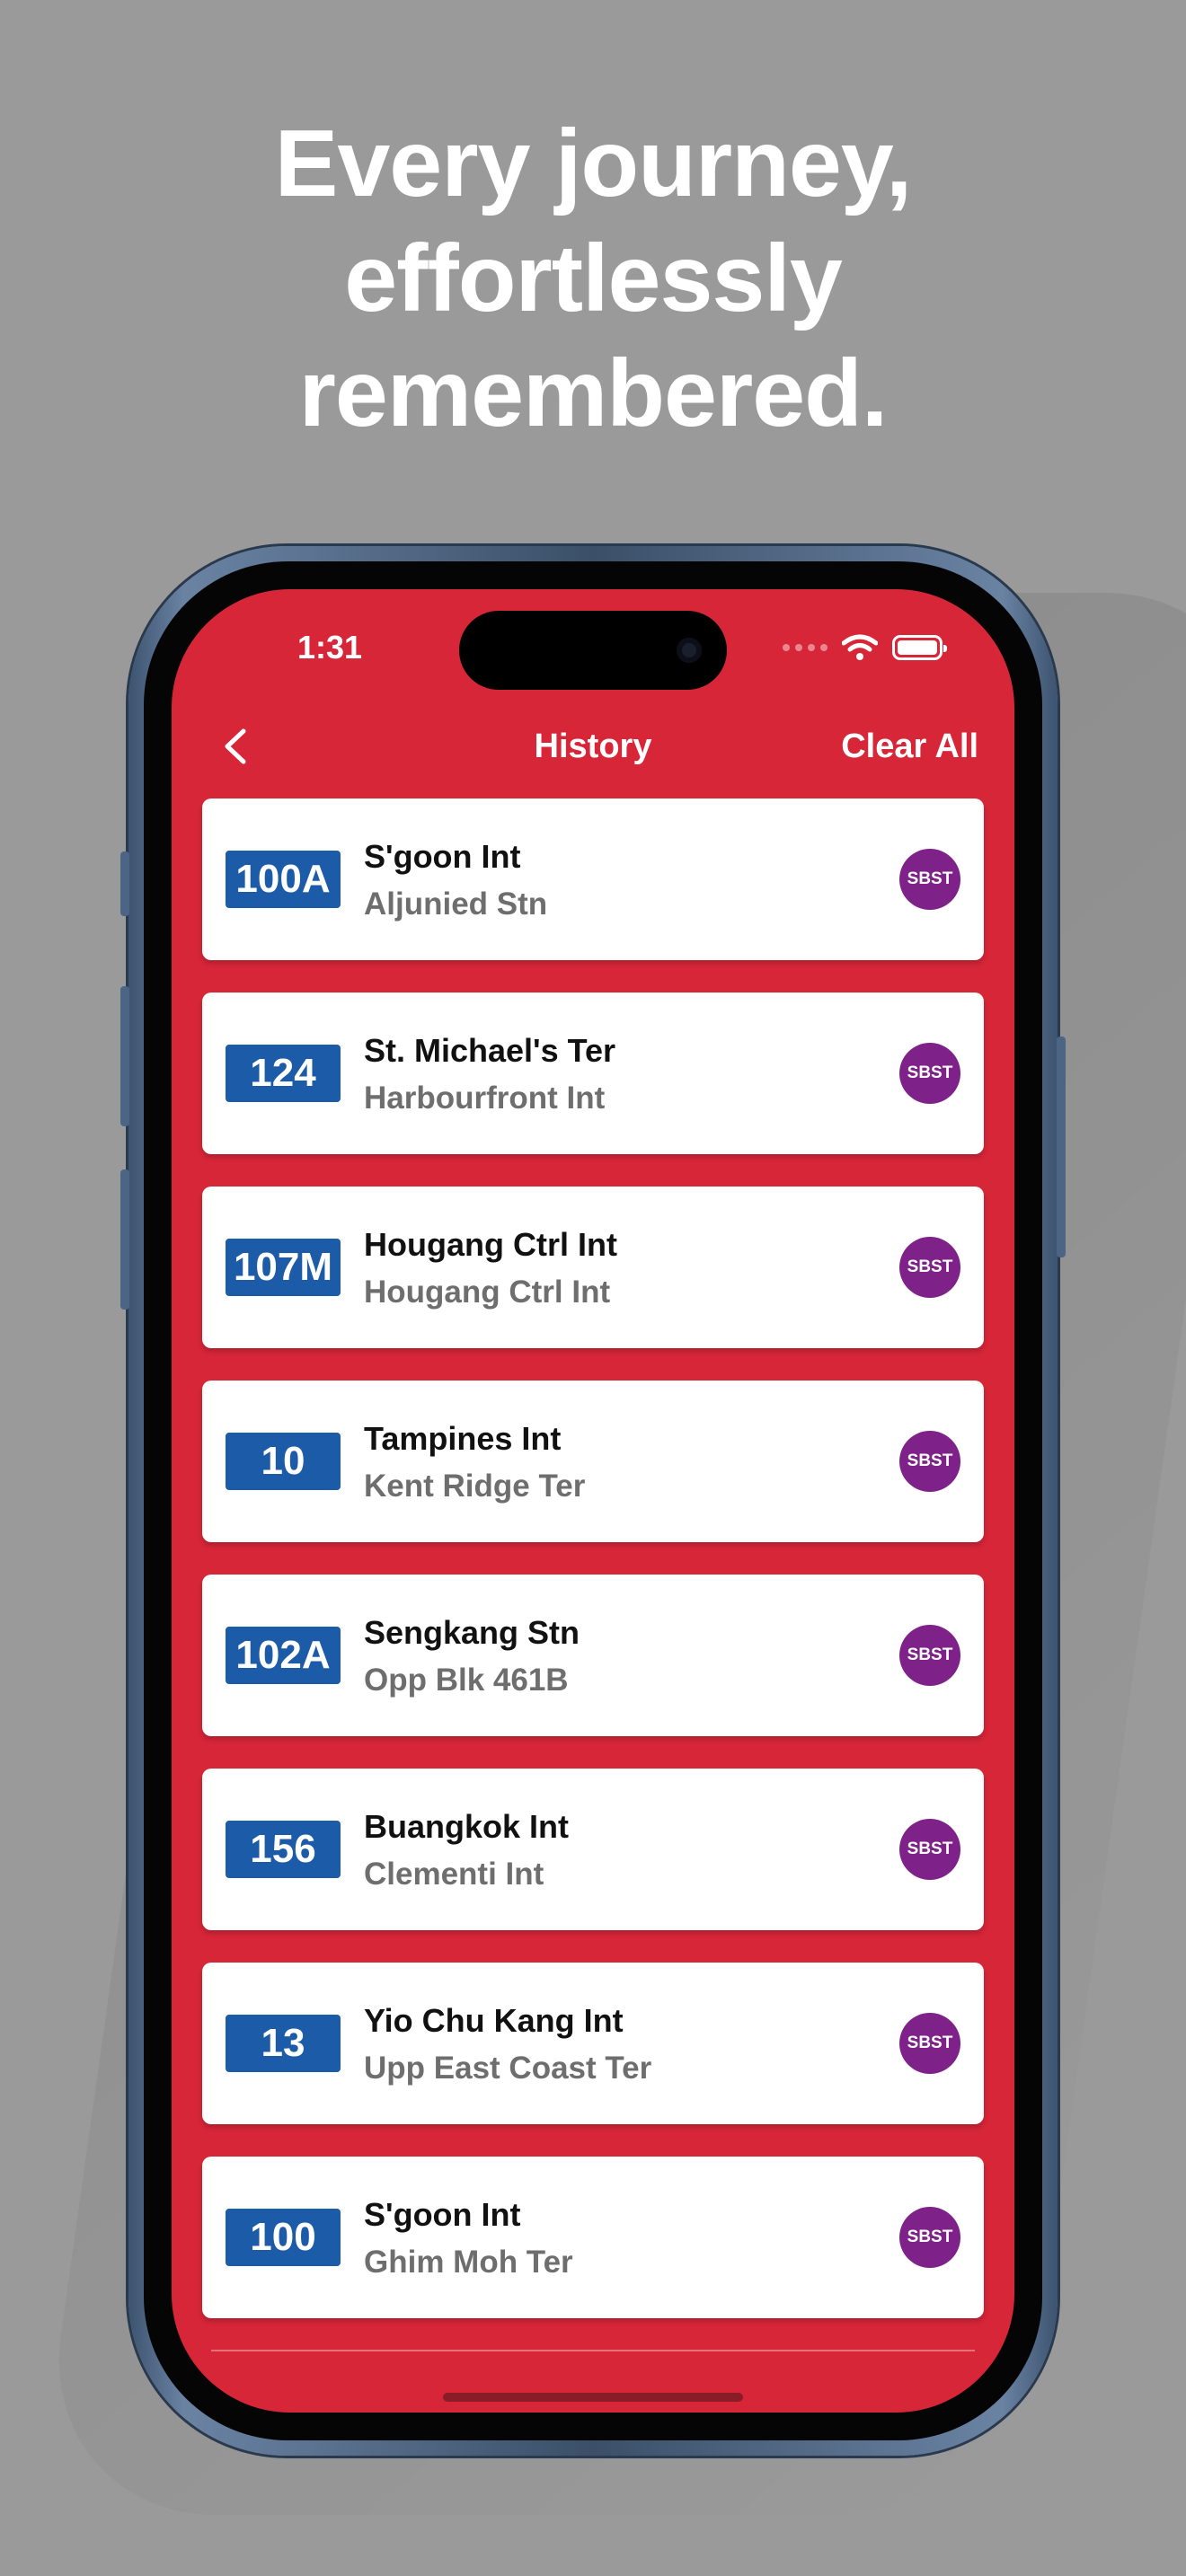 The width and height of the screenshot is (1186, 2576). What do you see at coordinates (283, 2237) in the screenshot?
I see `route-number-badge: 100` at bounding box center [283, 2237].